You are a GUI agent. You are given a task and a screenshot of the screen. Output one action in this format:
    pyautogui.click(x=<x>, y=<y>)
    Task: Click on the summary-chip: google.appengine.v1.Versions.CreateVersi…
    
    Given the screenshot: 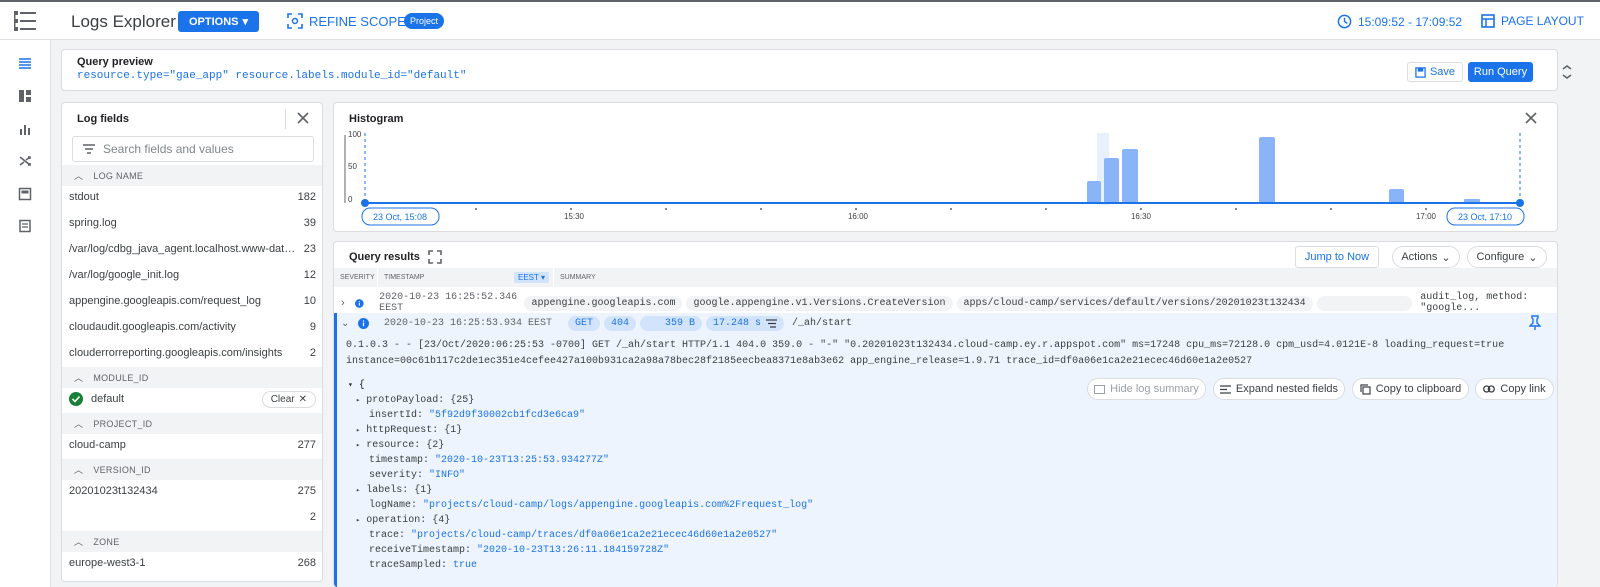 What is the action you would take?
    pyautogui.click(x=819, y=303)
    